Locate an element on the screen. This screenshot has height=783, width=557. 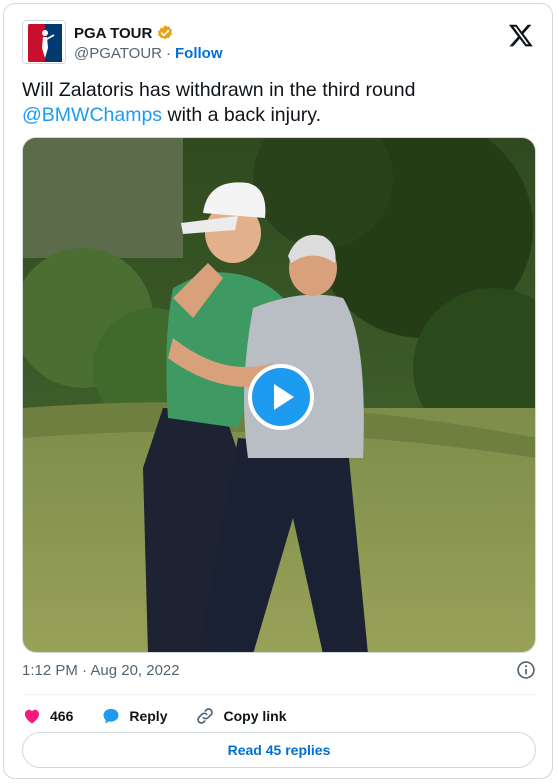
copy-link-label: Copy link is located at coordinates (255, 716).